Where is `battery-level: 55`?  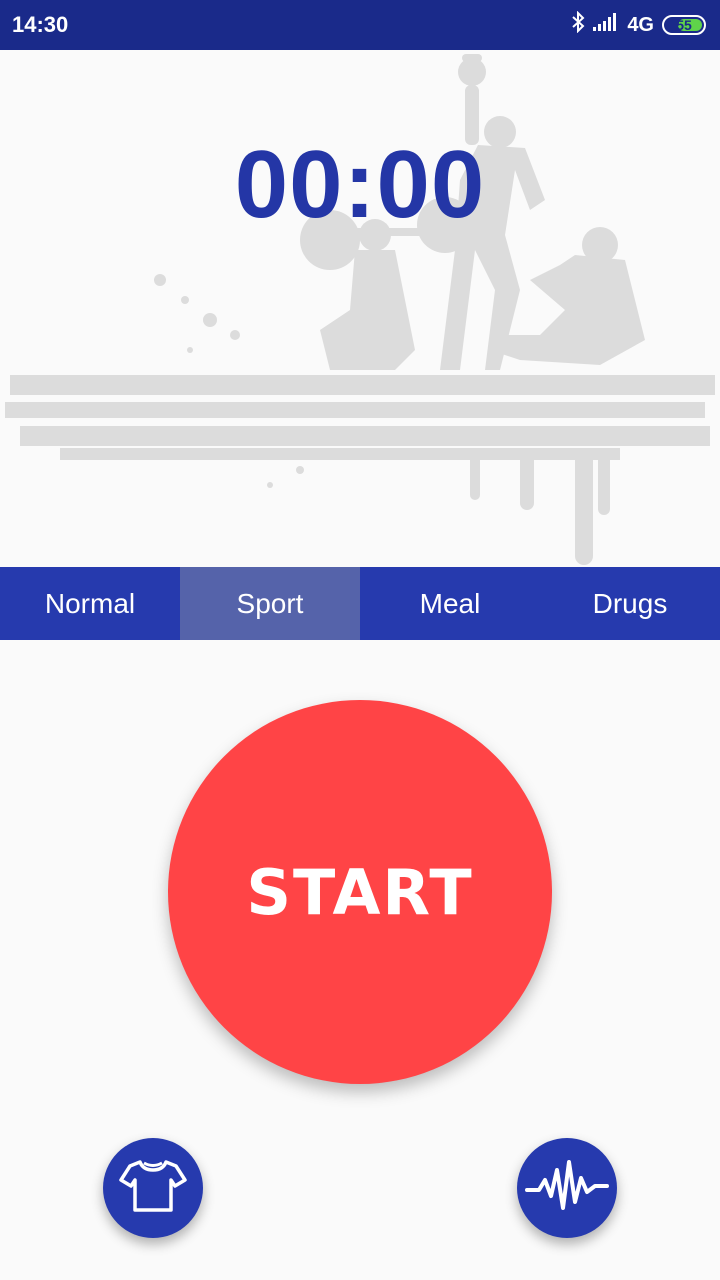 battery-level: 55 is located at coordinates (684, 25).